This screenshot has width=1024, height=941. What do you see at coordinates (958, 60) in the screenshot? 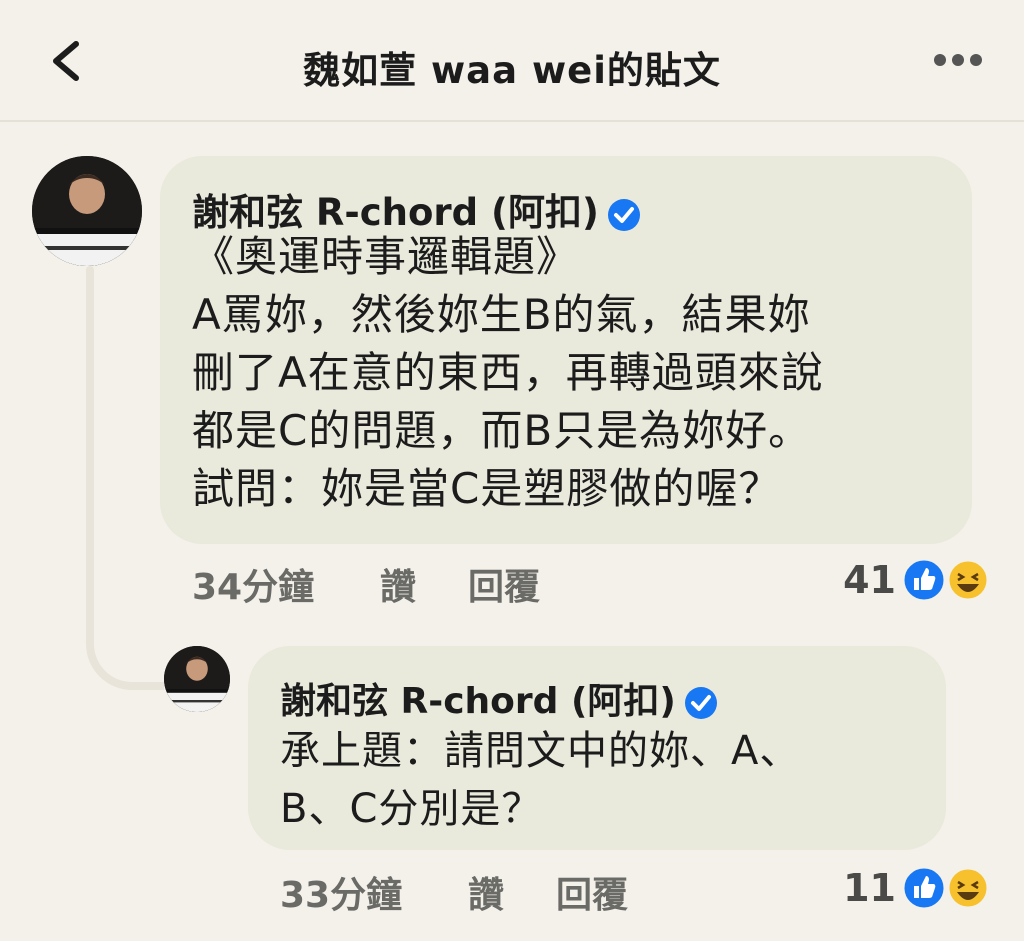
I see `more-horizontal-icon` at bounding box center [958, 60].